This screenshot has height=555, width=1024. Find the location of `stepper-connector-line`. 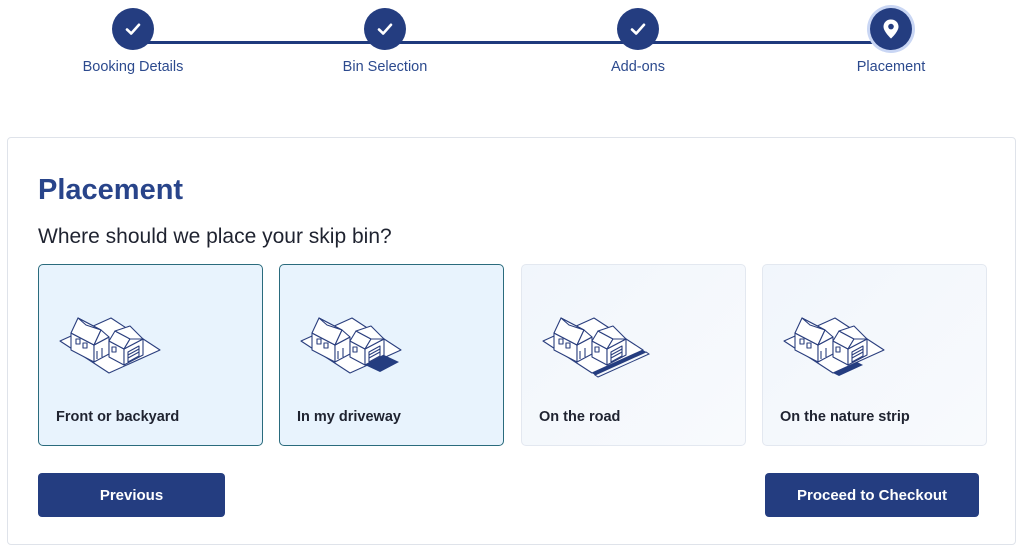

stepper-connector-line is located at coordinates (512, 42).